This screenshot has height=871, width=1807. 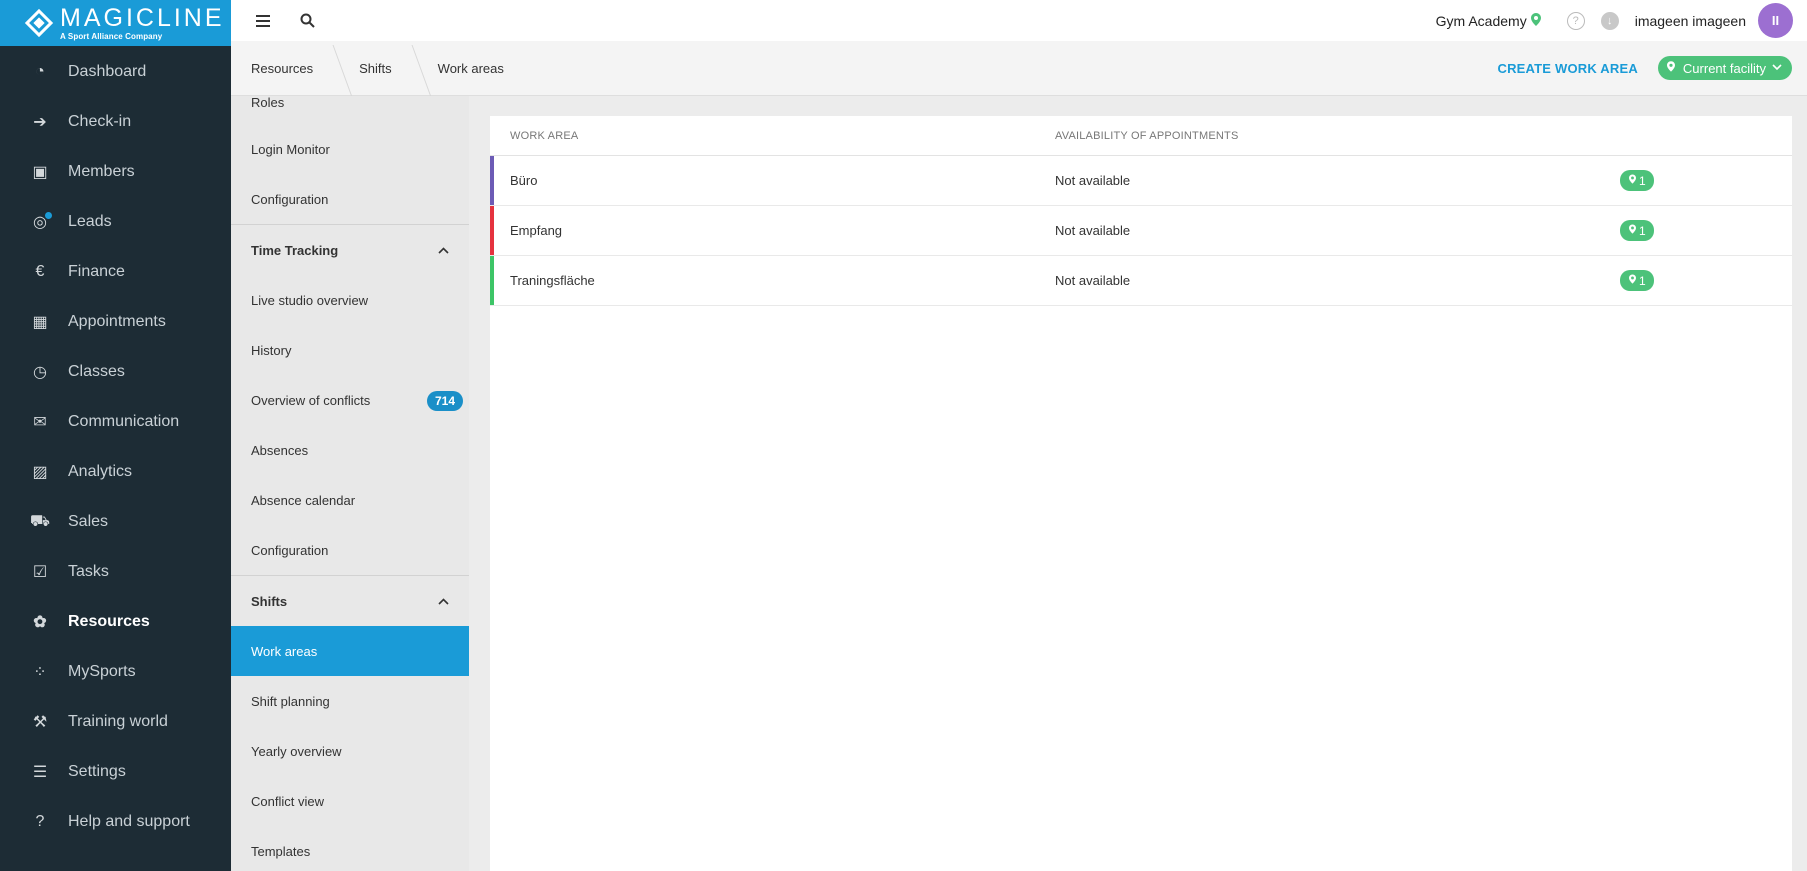 I want to click on nav-item-analytics: ▨ Analytics, so click(x=115, y=472).